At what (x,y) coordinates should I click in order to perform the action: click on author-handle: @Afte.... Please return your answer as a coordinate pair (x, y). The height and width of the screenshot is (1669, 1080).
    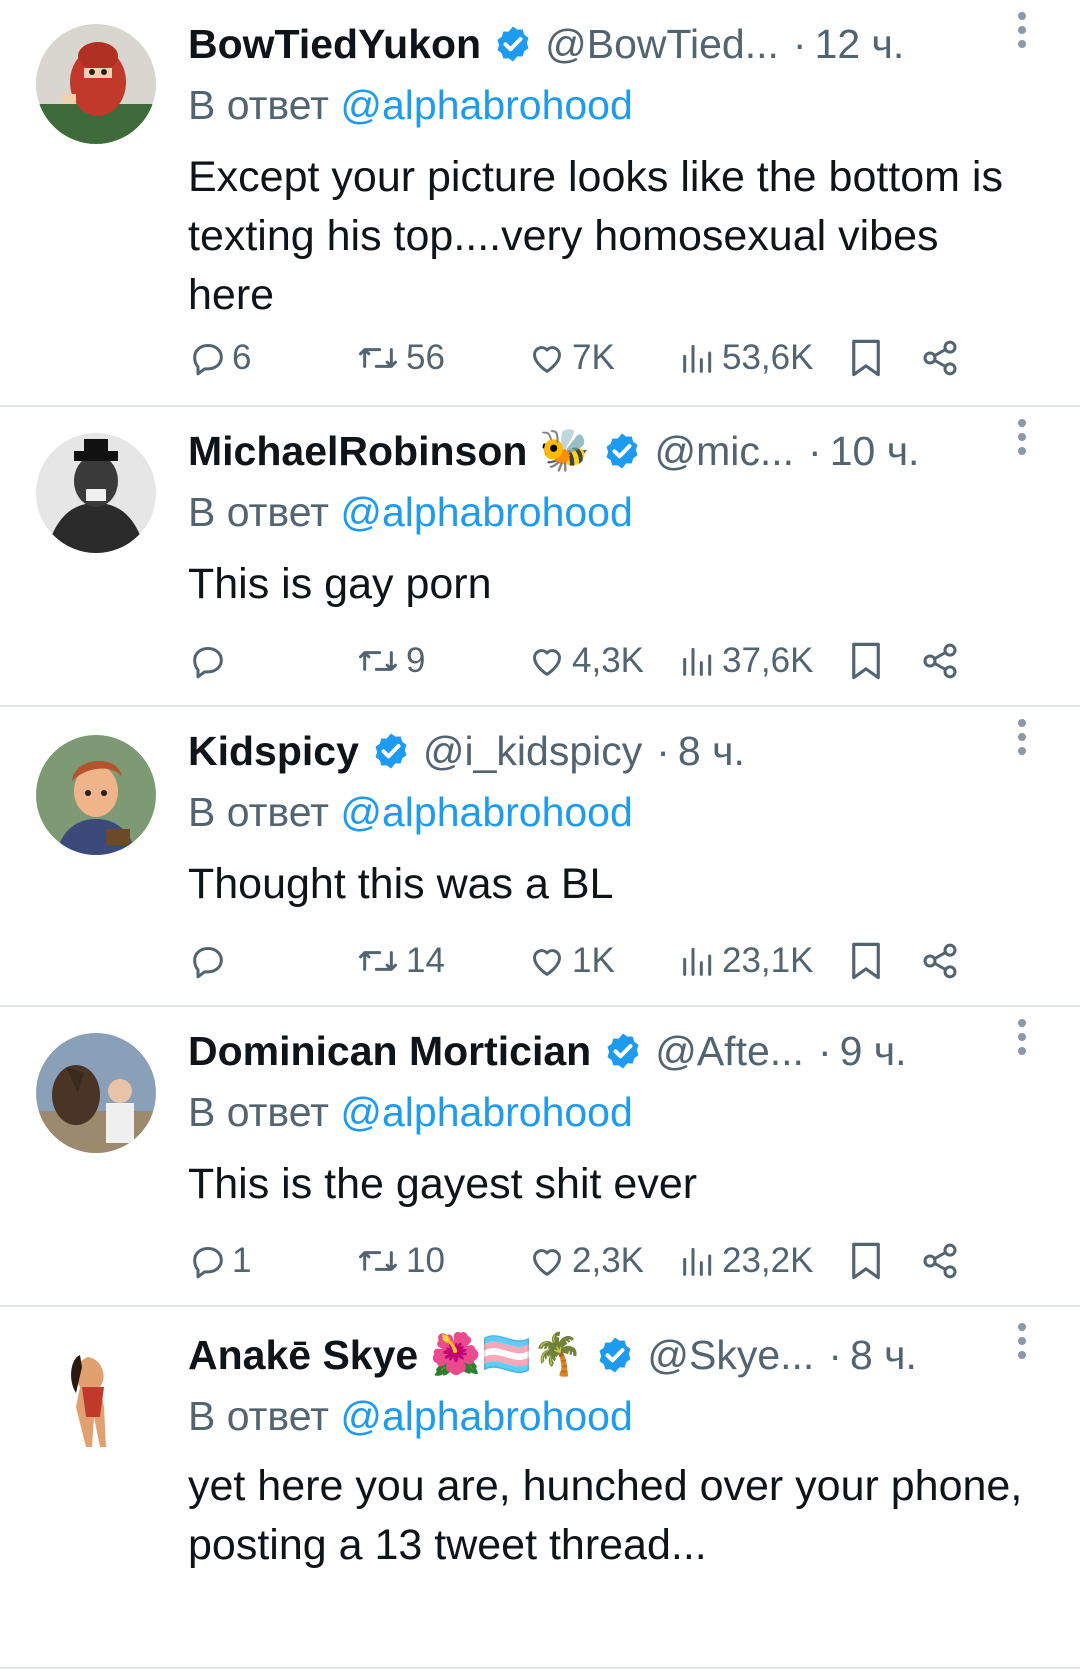
    Looking at the image, I should click on (729, 1051).